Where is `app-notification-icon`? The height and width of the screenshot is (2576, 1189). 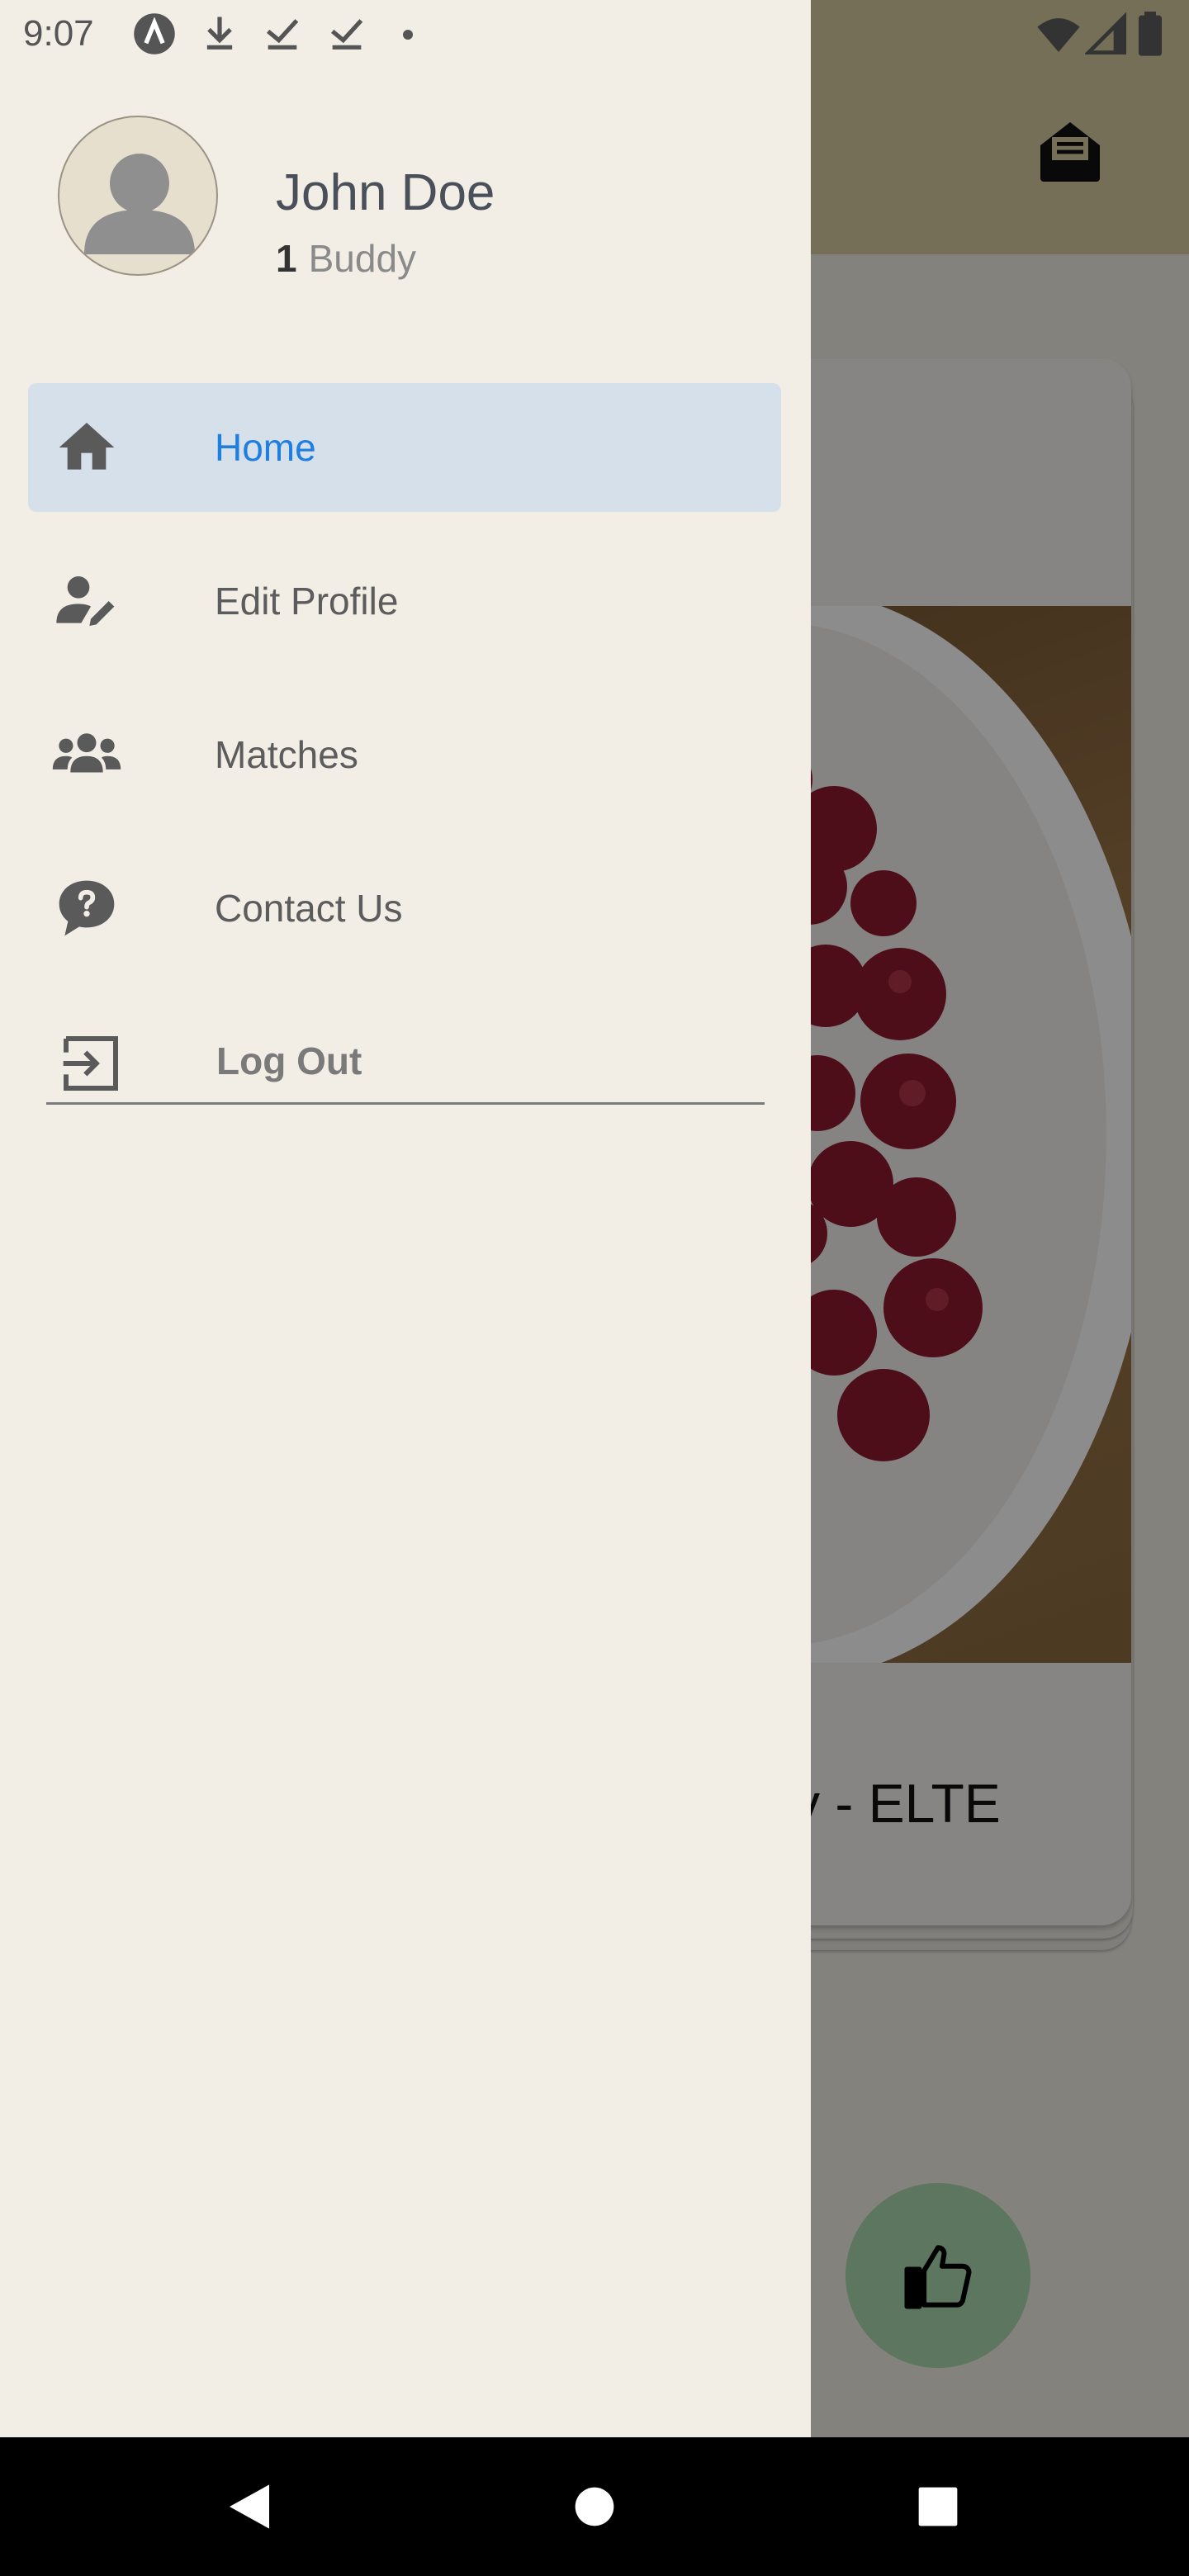 app-notification-icon is located at coordinates (154, 33).